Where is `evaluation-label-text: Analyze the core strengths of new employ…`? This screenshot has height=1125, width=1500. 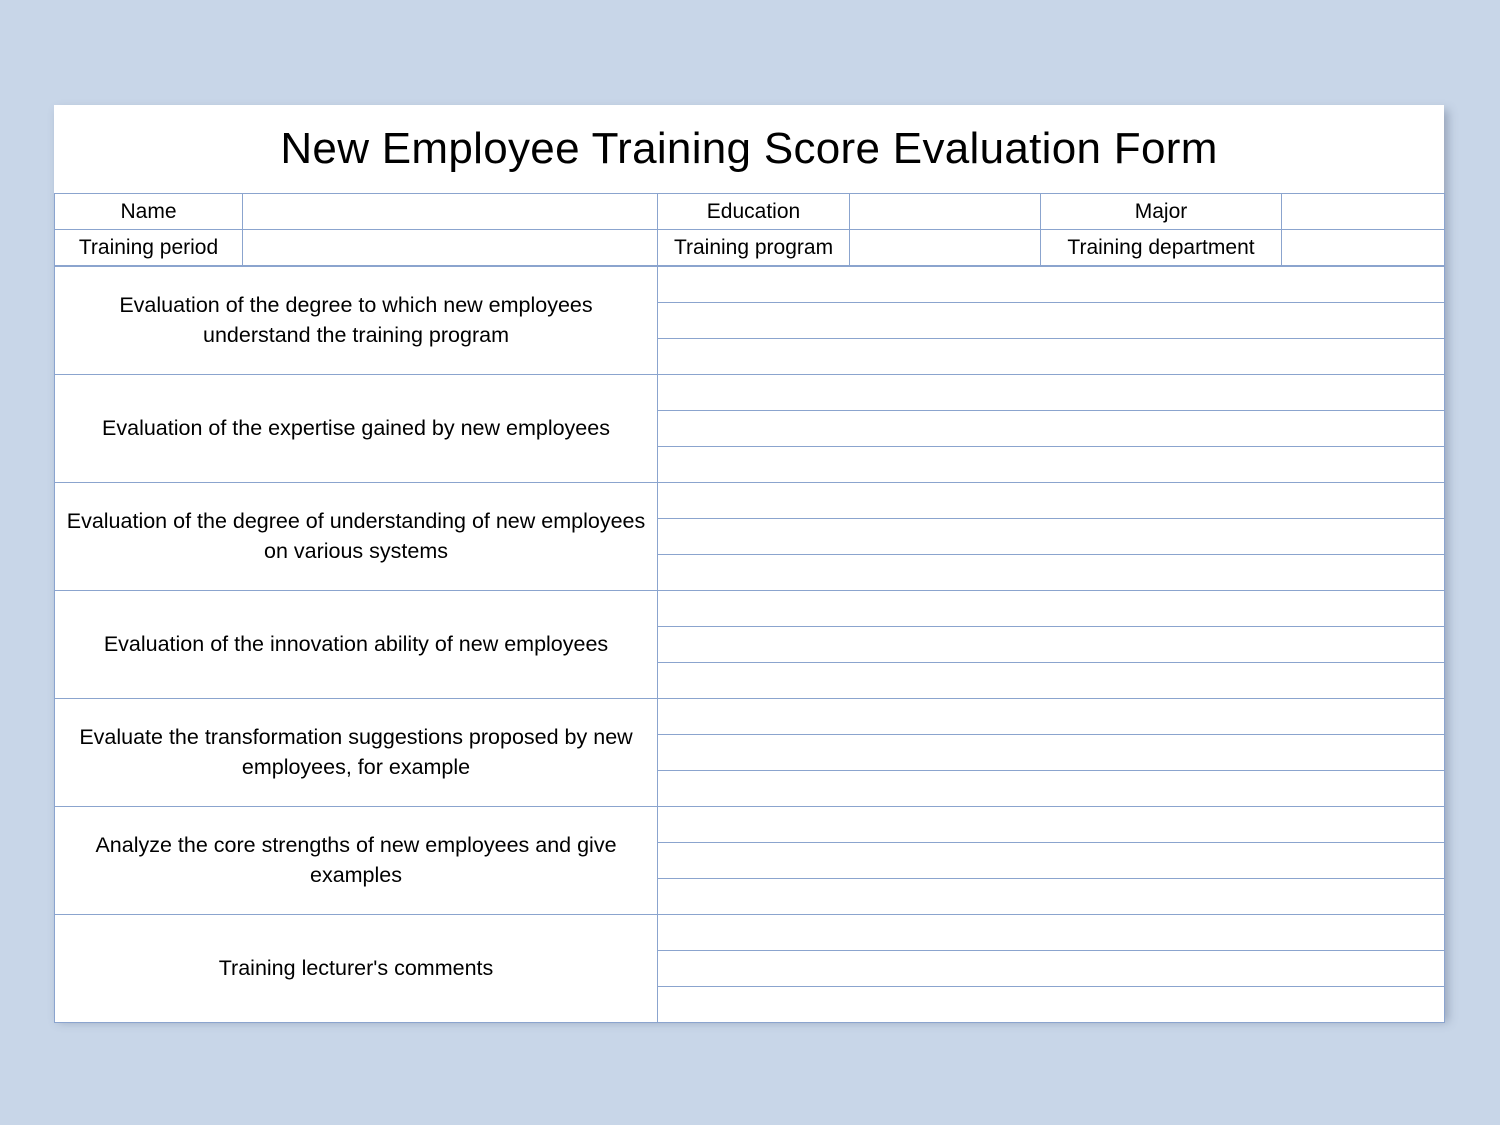 evaluation-label-text: Analyze the core strengths of new employ… is located at coordinates (356, 859).